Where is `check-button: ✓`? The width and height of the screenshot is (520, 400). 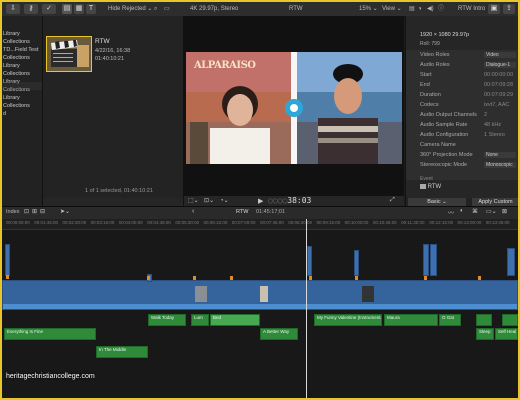
check-button: ✓ is located at coordinates (49, 9).